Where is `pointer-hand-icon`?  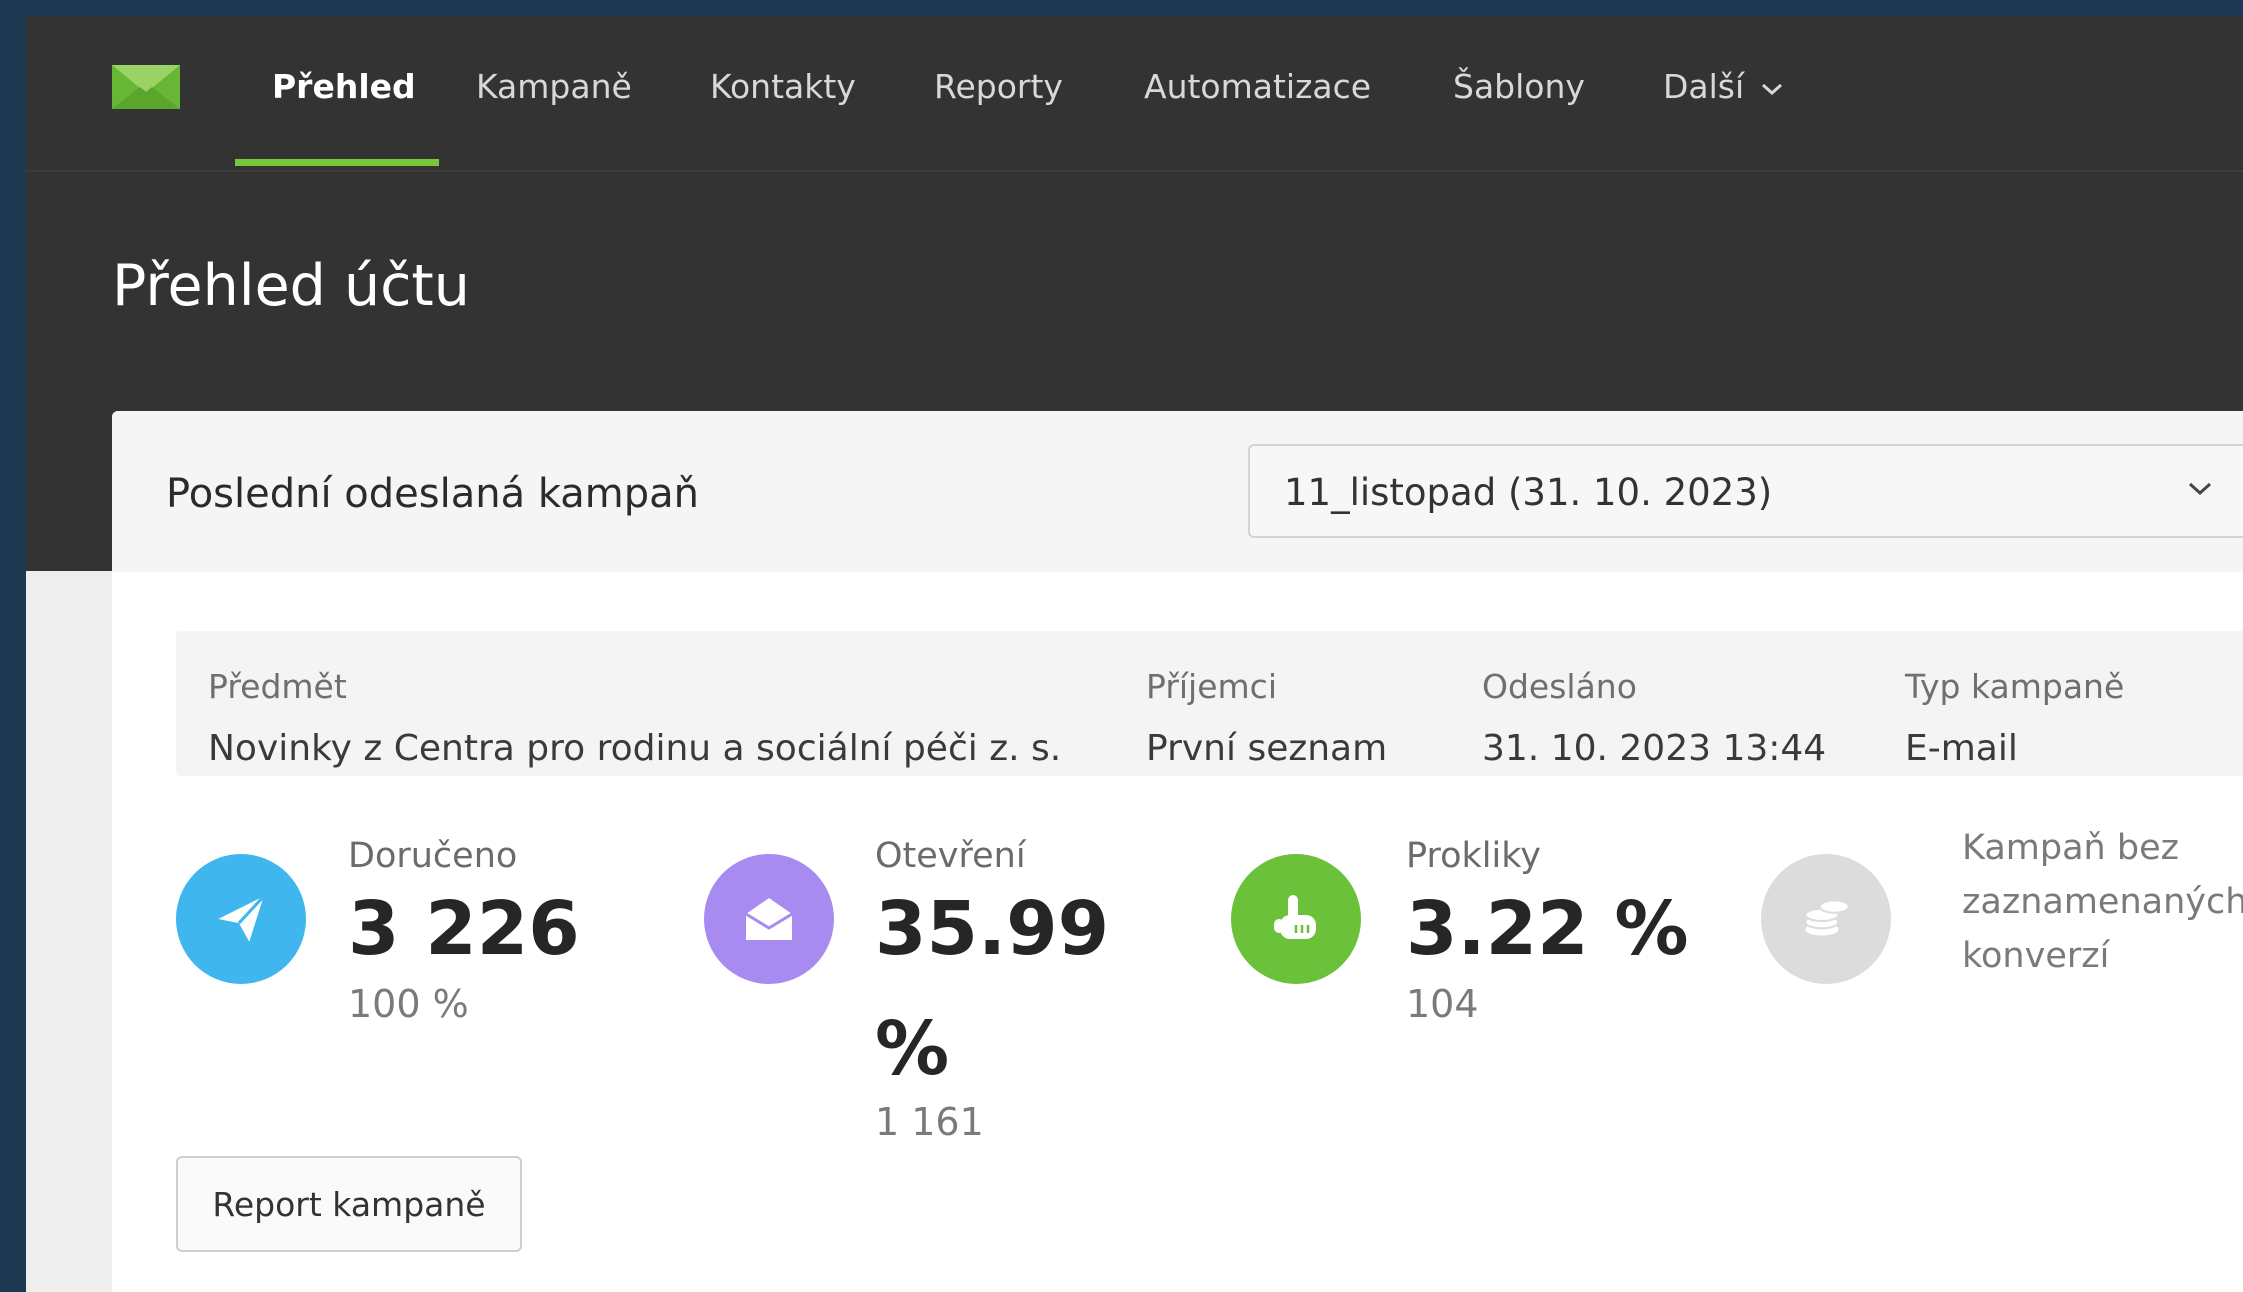 pointer-hand-icon is located at coordinates (1296, 919).